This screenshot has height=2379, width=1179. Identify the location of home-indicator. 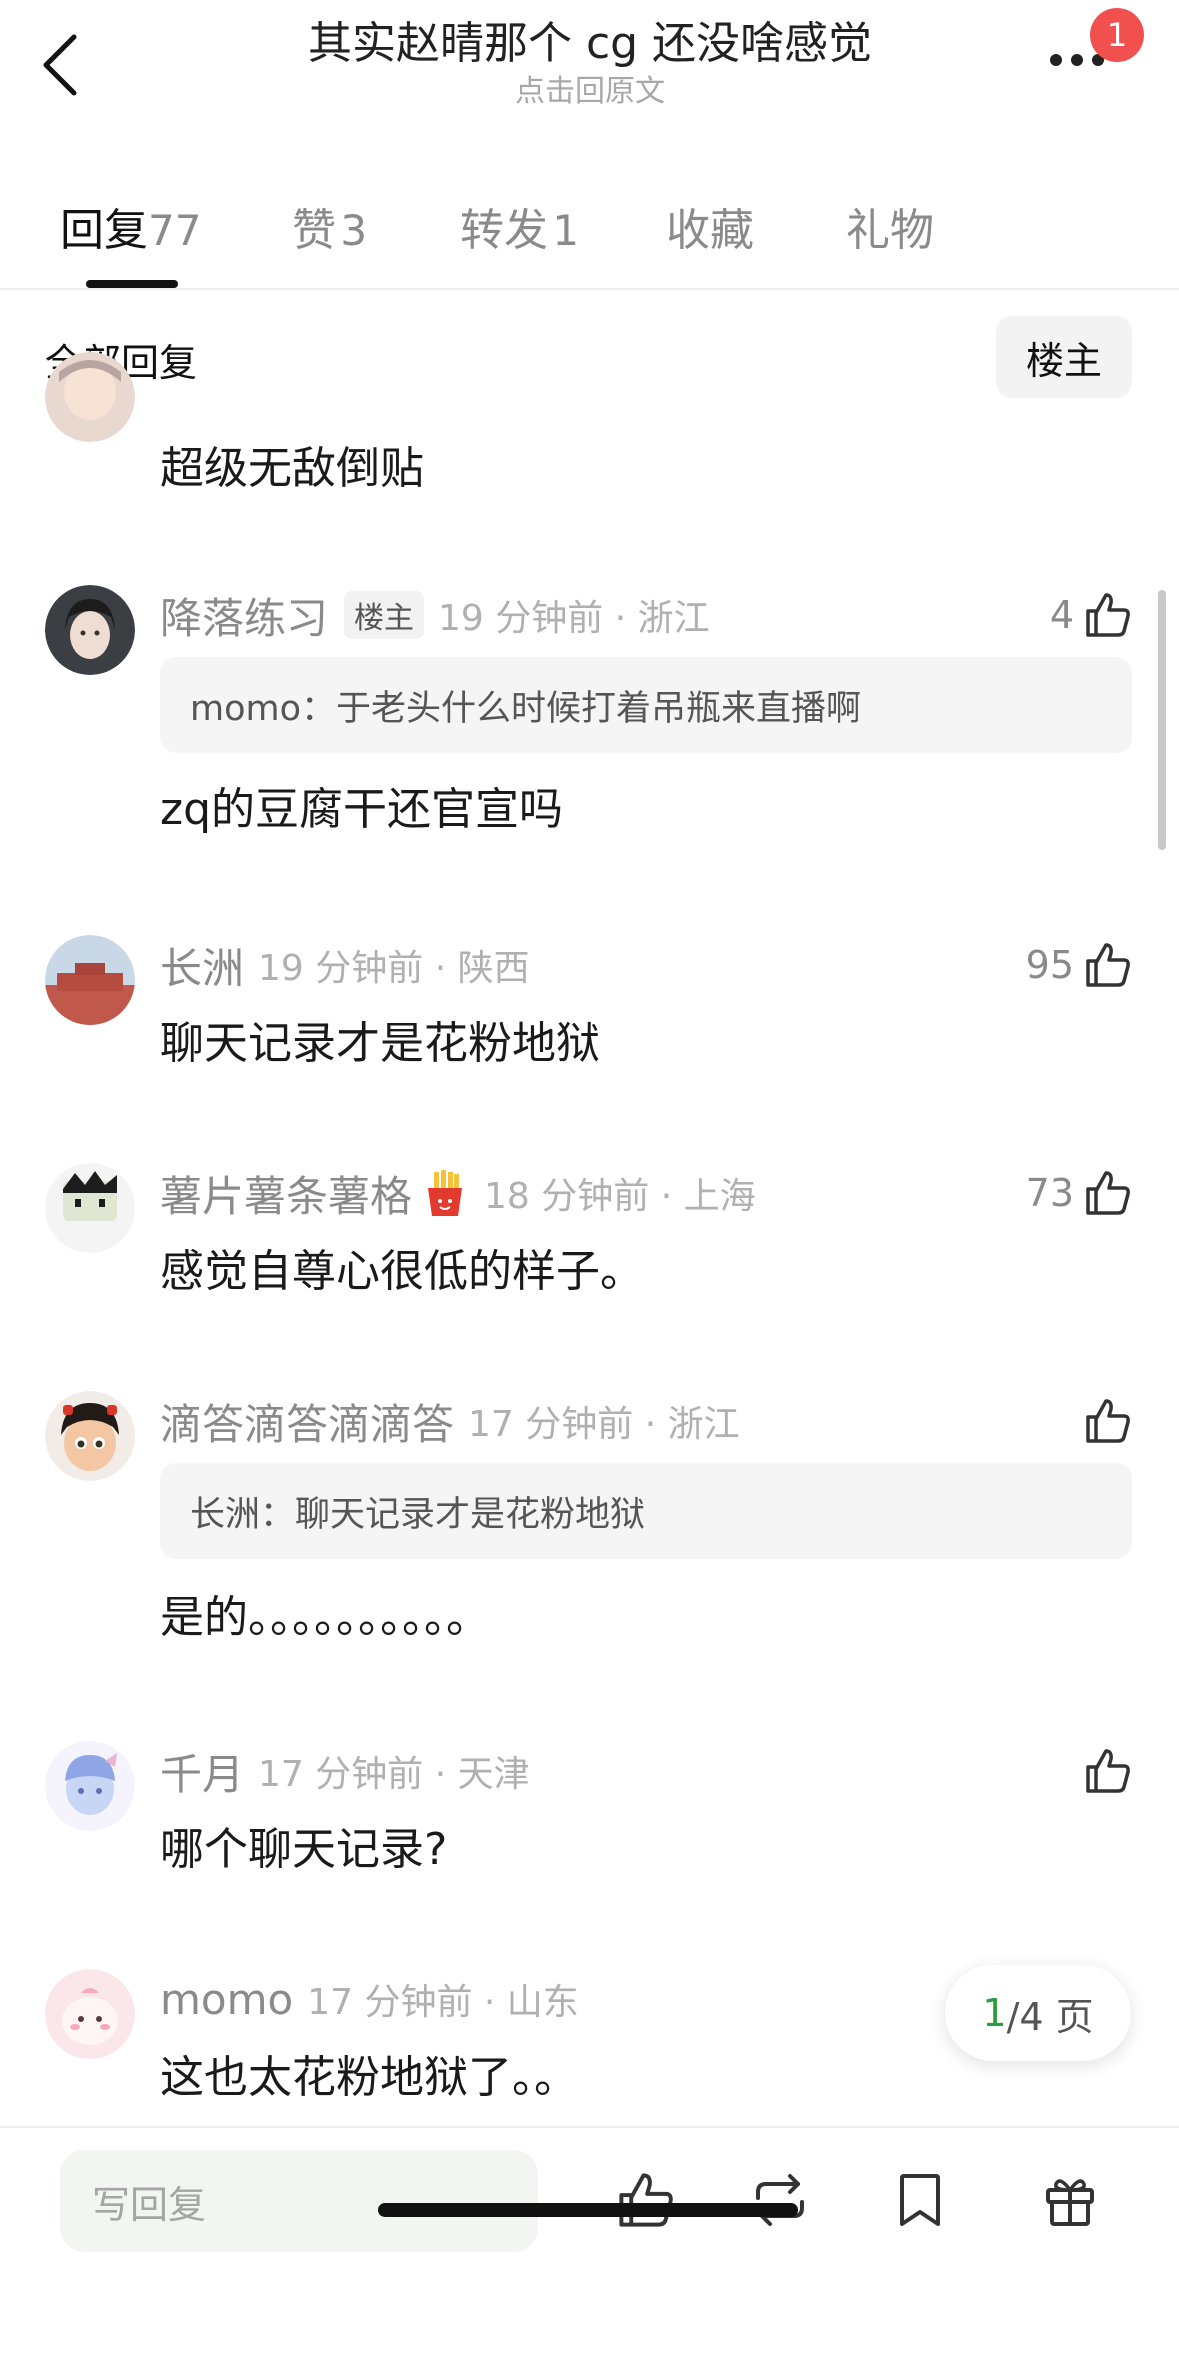
(588, 2210).